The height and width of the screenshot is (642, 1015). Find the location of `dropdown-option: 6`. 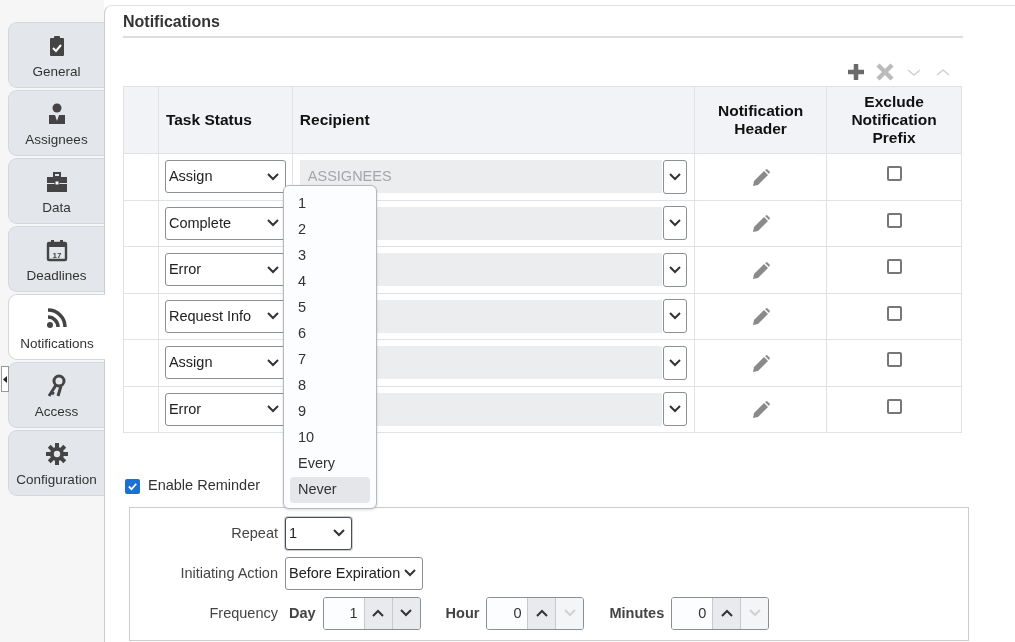

dropdown-option: 6 is located at coordinates (330, 334).